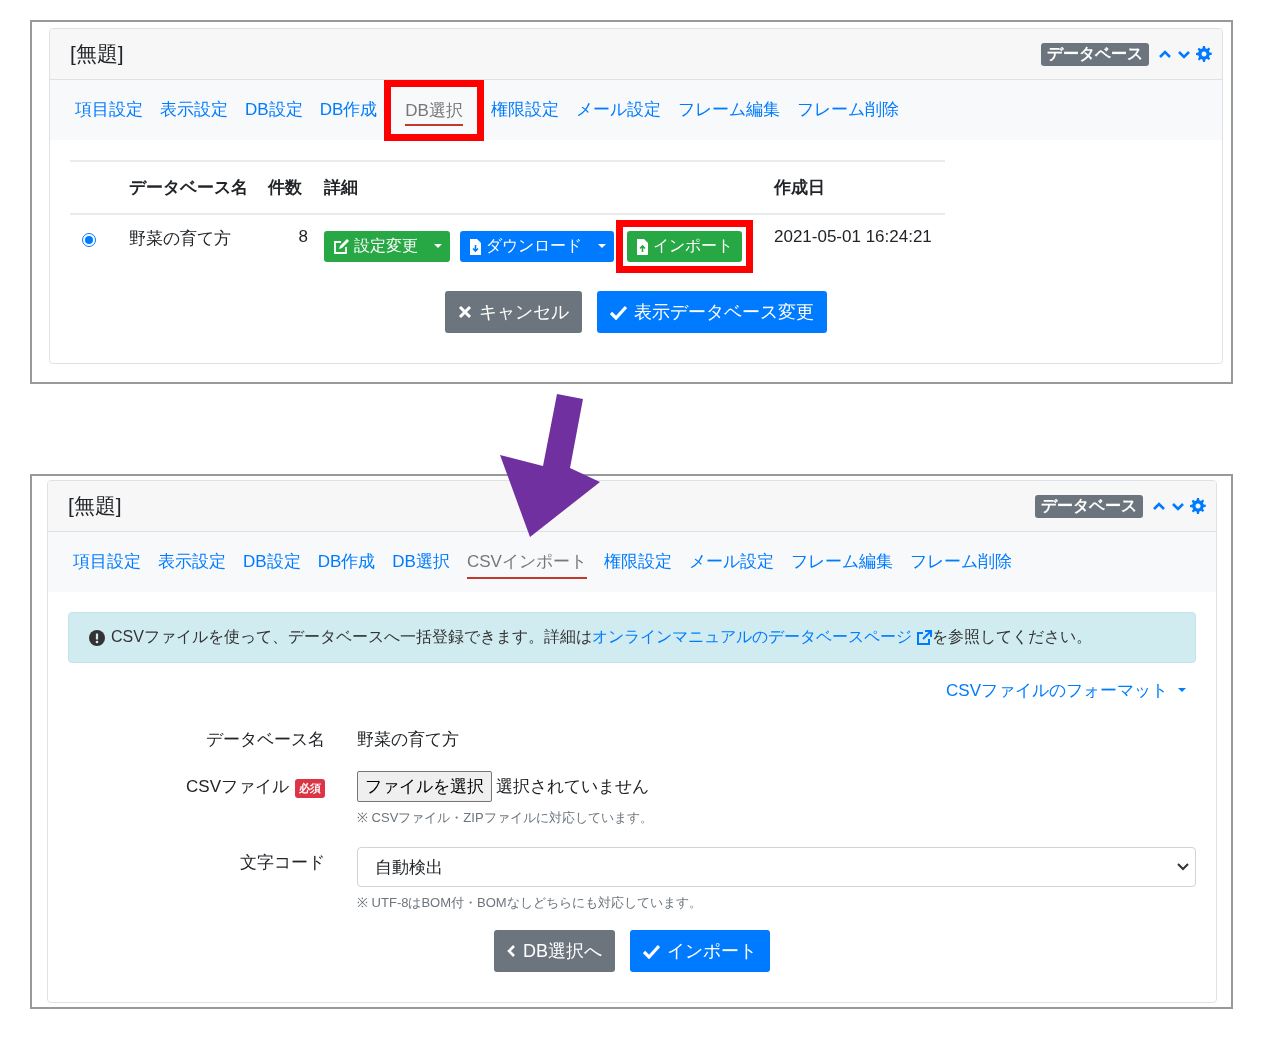 This screenshot has height=1052, width=1263. What do you see at coordinates (310, 788) in the screenshot?
I see `required-badge: 必須` at bounding box center [310, 788].